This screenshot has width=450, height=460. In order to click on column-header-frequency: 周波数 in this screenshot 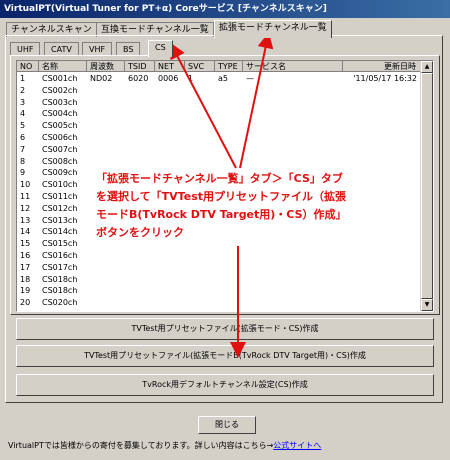, I will do `click(106, 66)`.